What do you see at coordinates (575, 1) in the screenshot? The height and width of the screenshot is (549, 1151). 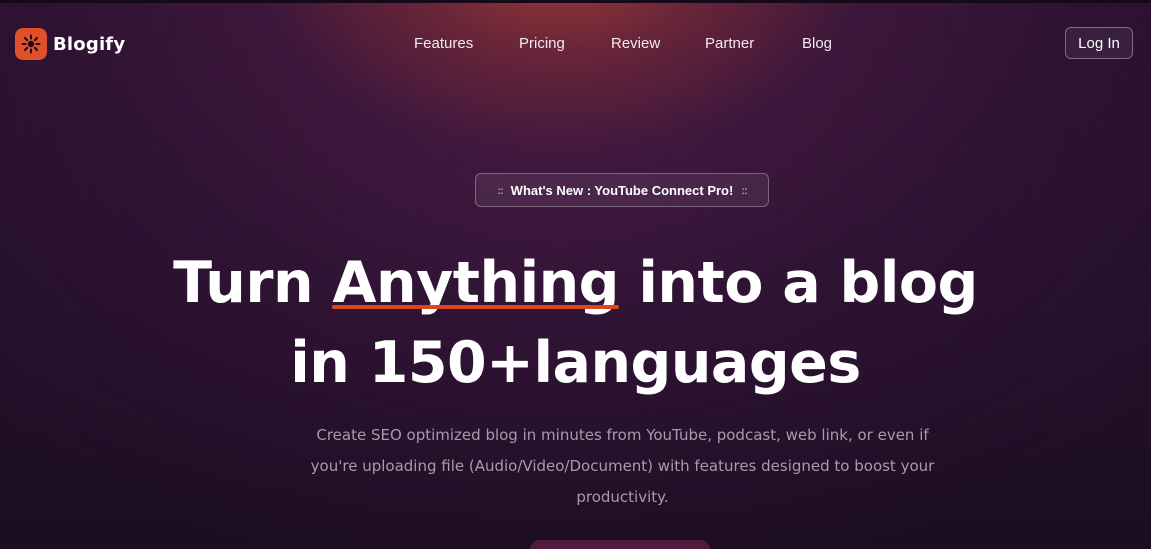 I see `top-border` at bounding box center [575, 1].